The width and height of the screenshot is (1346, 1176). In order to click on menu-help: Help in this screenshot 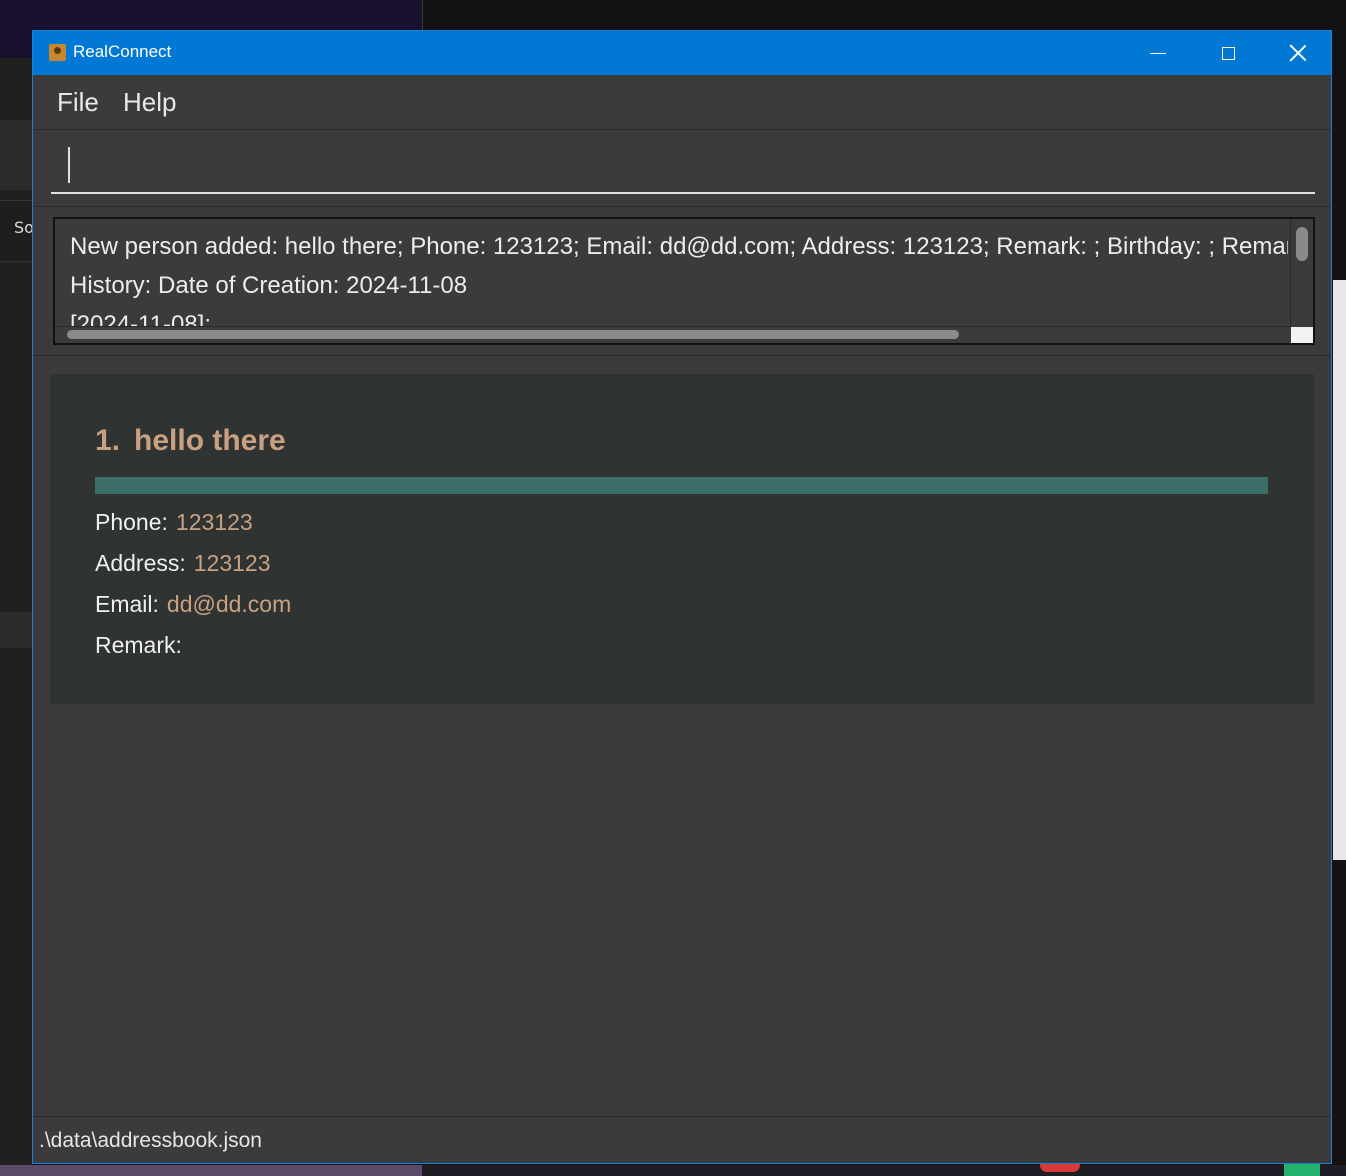, I will do `click(149, 102)`.